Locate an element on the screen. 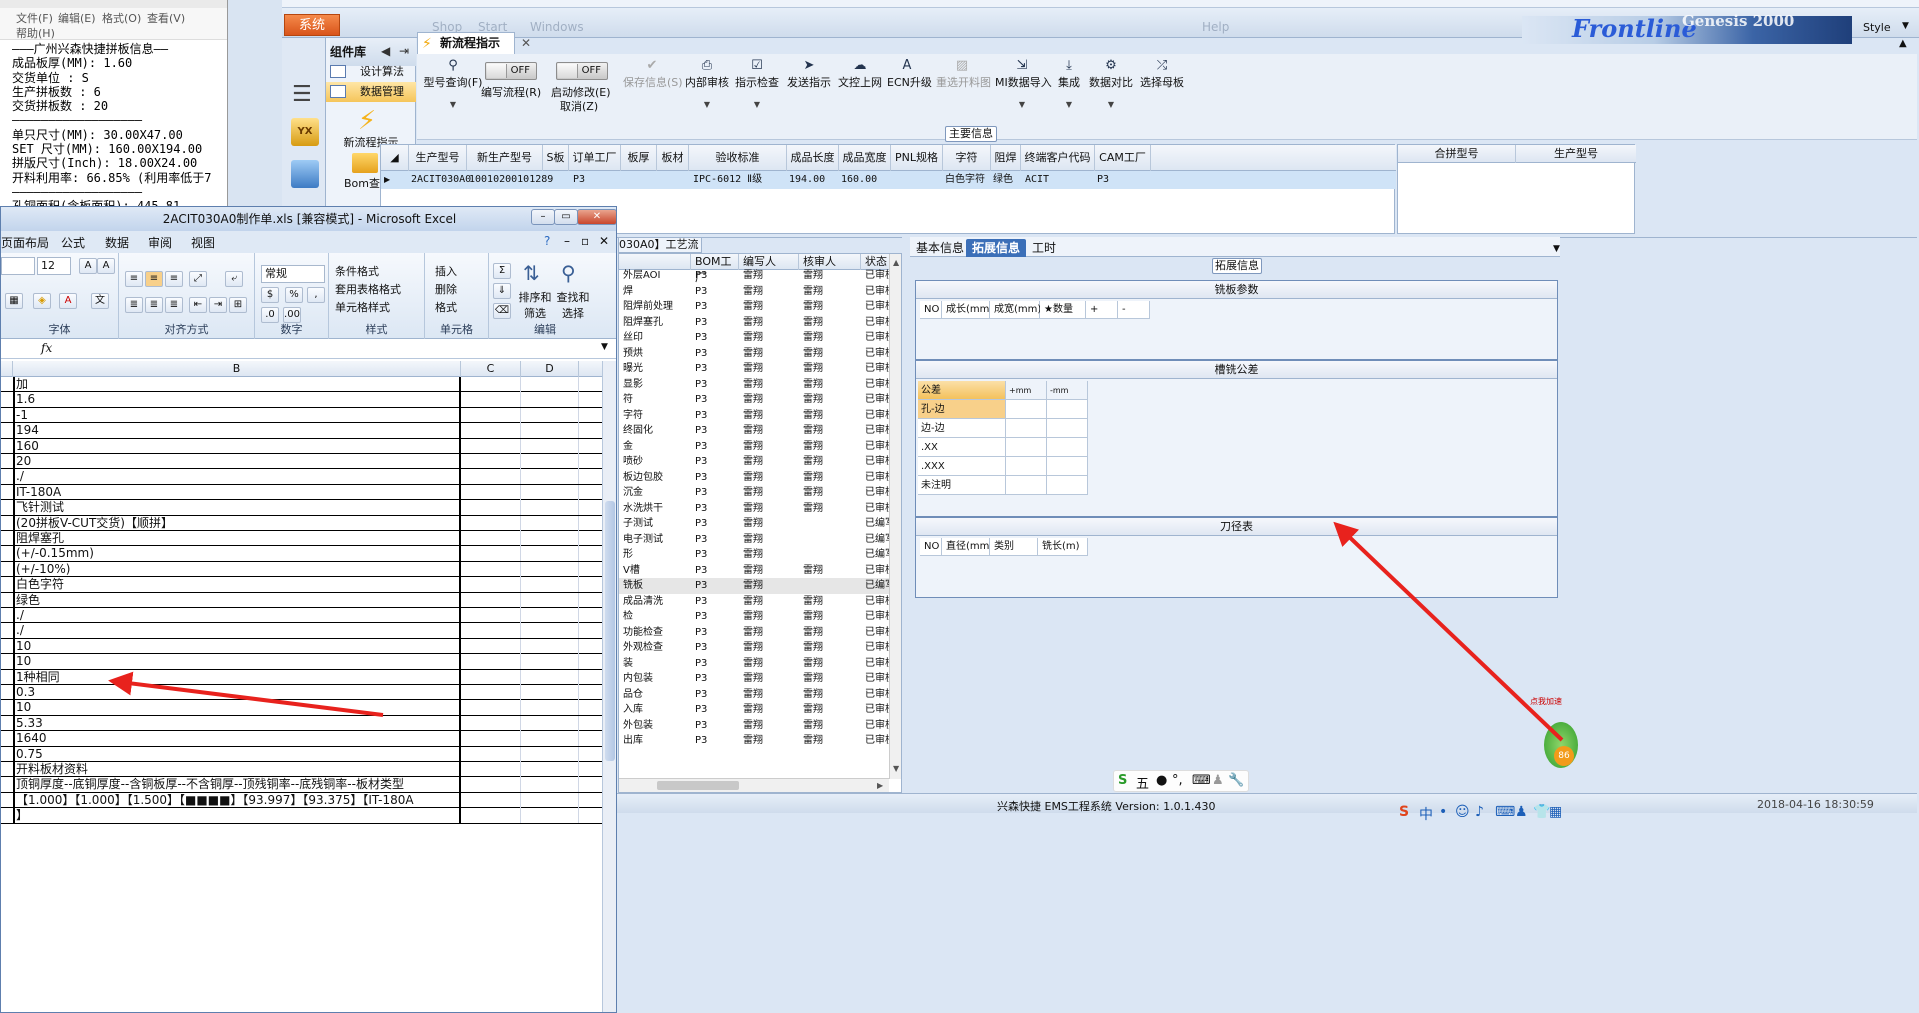 The width and height of the screenshot is (1919, 1013). column-header: 公差 is located at coordinates (962, 390).